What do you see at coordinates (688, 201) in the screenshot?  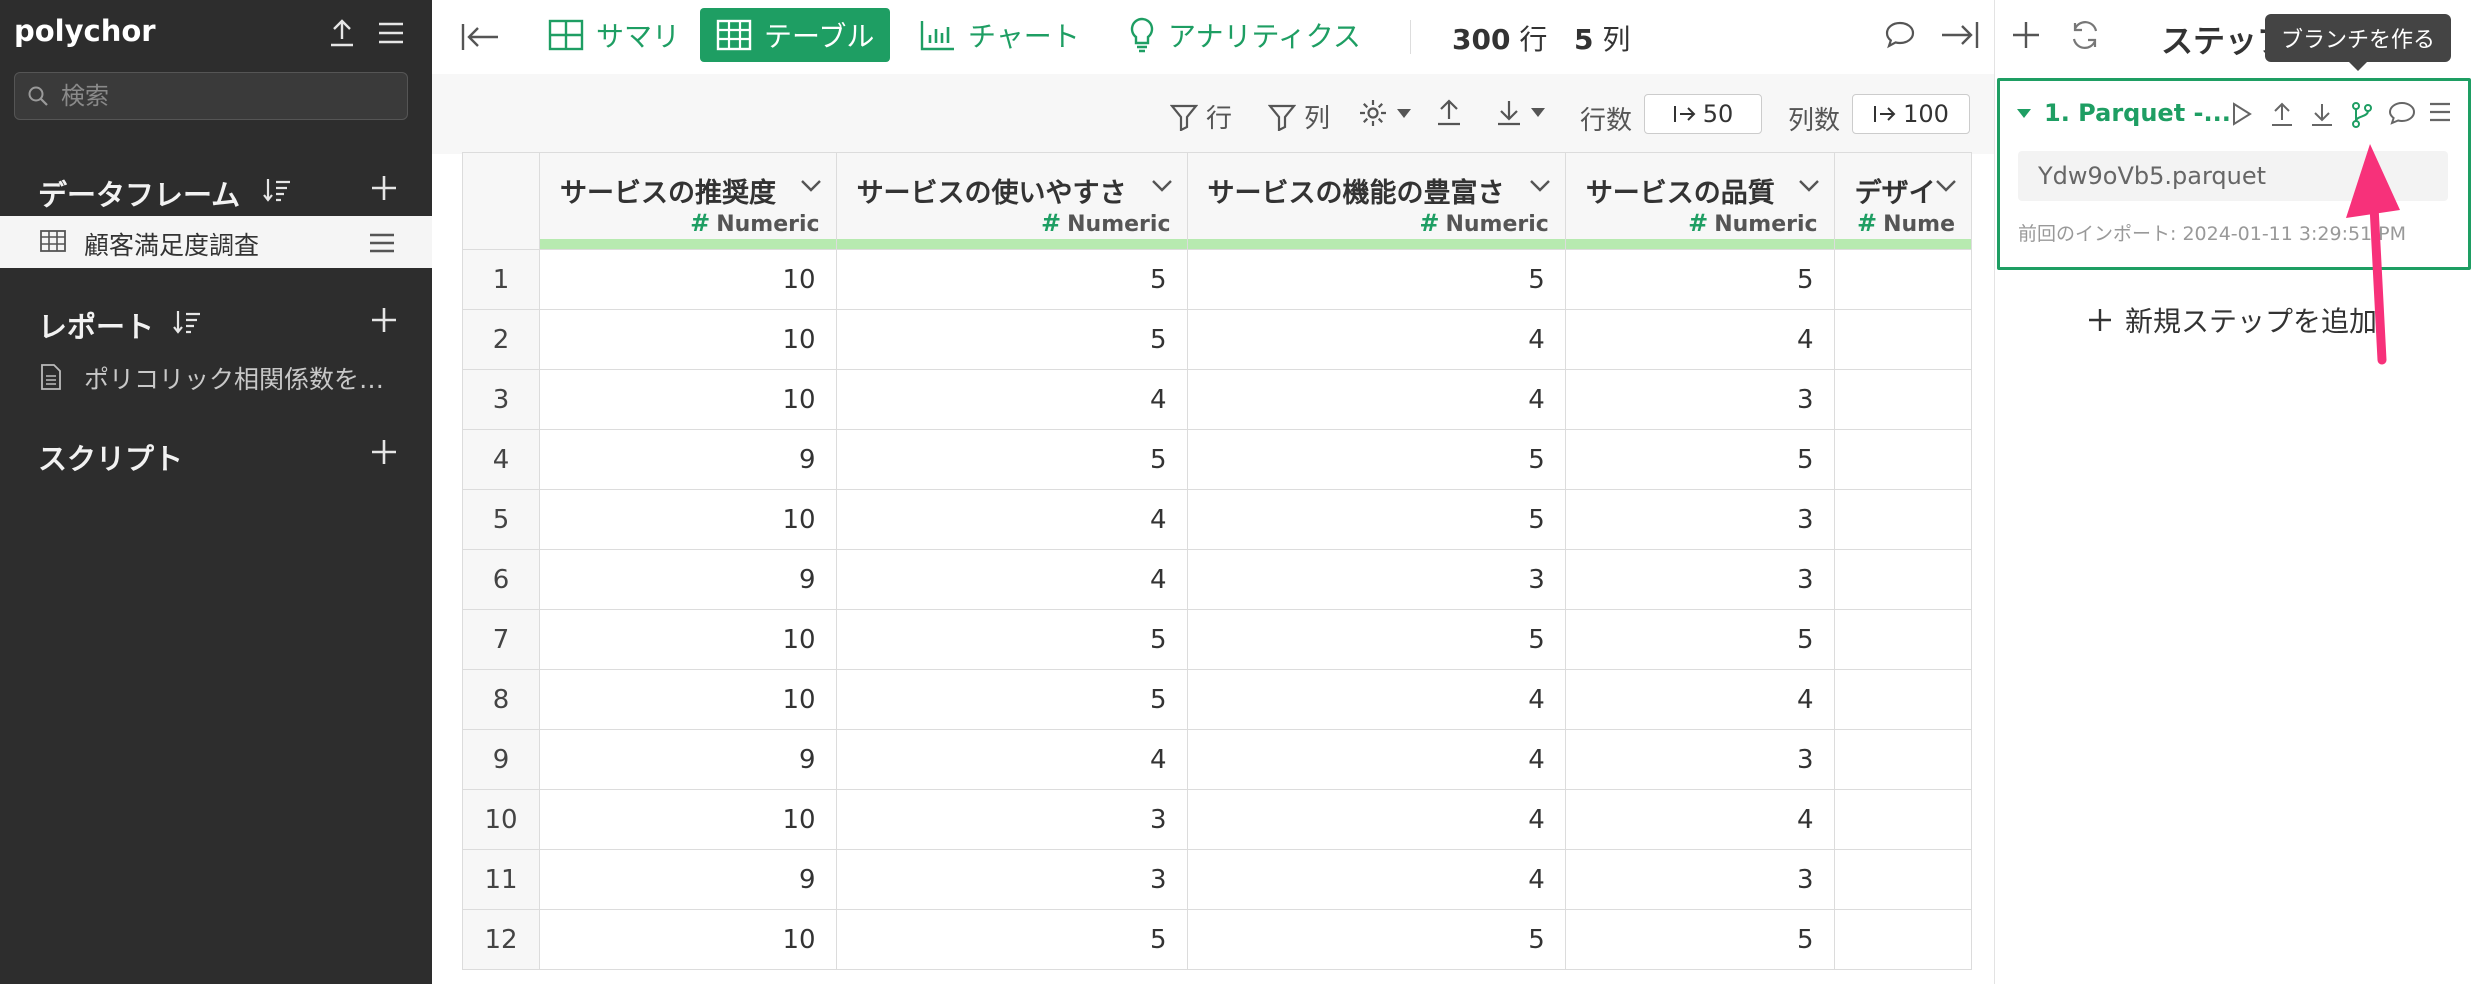 I see `column-header: サービスの推奨度 # Numeric` at bounding box center [688, 201].